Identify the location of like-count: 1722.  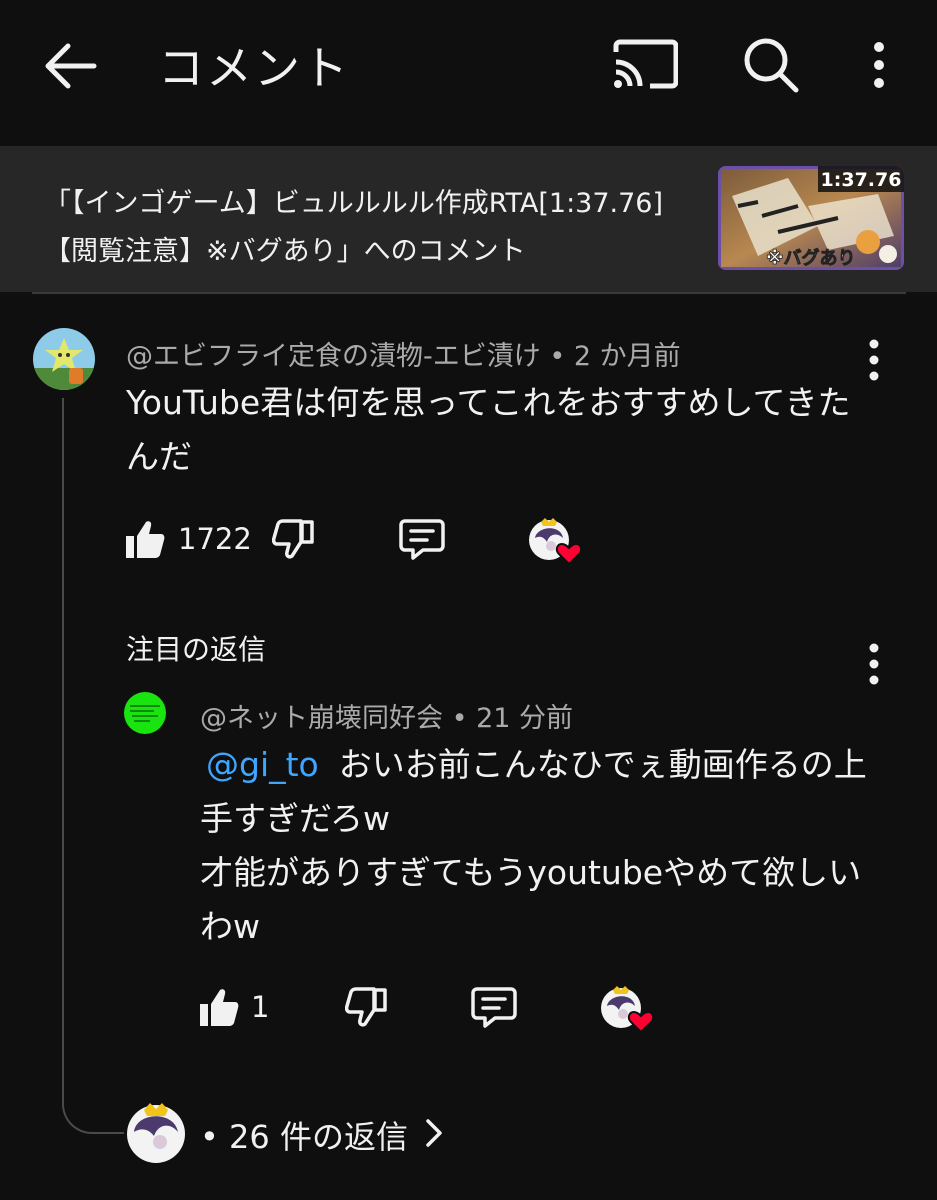
(215, 539).